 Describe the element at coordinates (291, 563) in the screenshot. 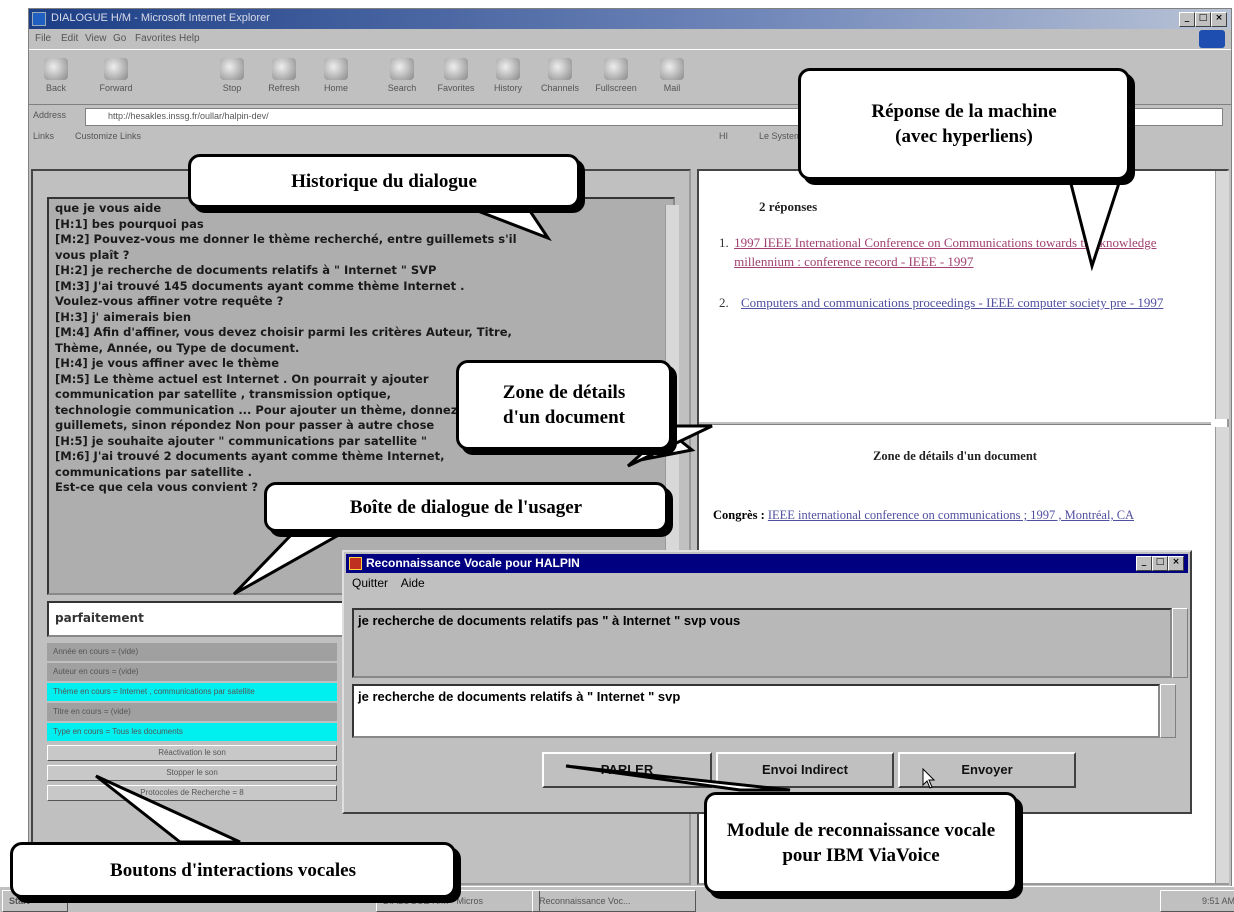

I see `tail-boite` at that location.